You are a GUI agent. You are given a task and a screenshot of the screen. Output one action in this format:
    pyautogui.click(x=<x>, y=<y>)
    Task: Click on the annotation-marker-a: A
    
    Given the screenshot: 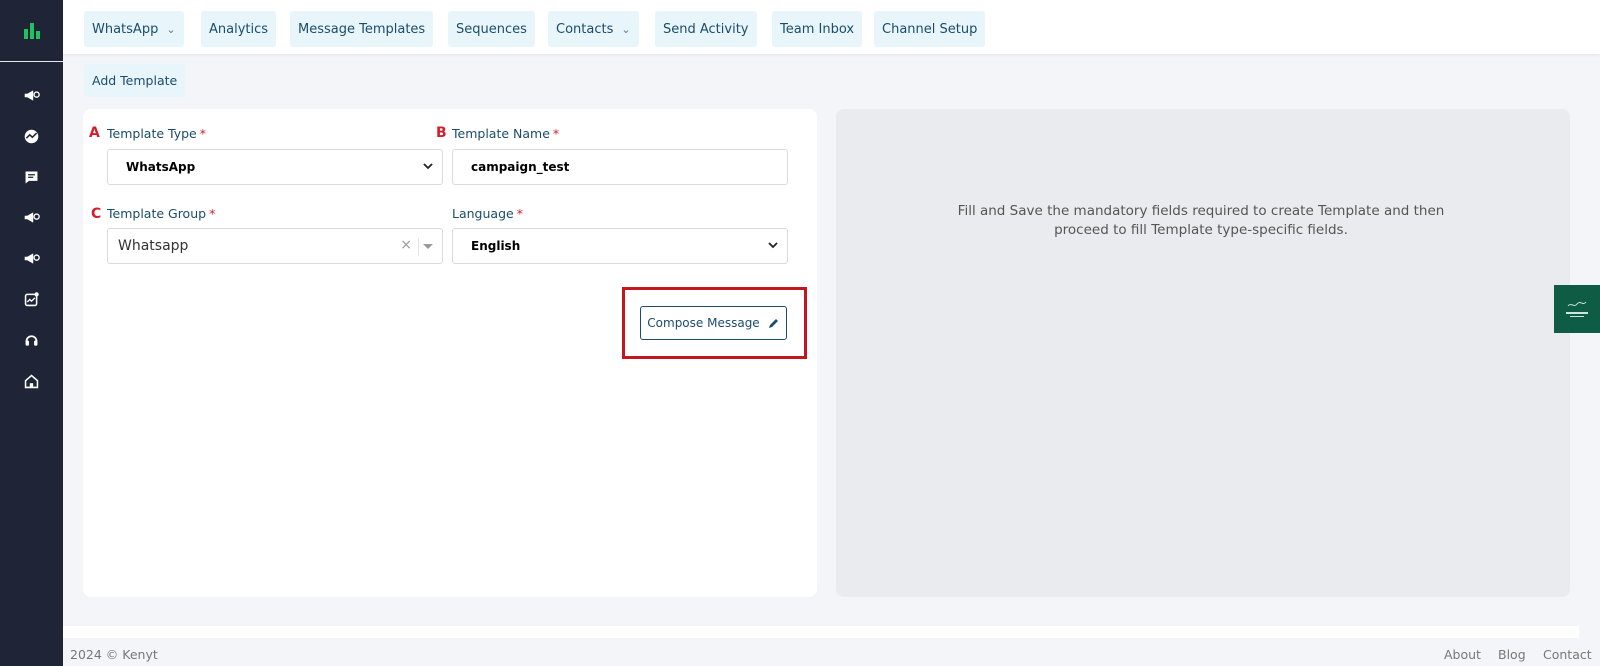 What is the action you would take?
    pyautogui.click(x=94, y=133)
    